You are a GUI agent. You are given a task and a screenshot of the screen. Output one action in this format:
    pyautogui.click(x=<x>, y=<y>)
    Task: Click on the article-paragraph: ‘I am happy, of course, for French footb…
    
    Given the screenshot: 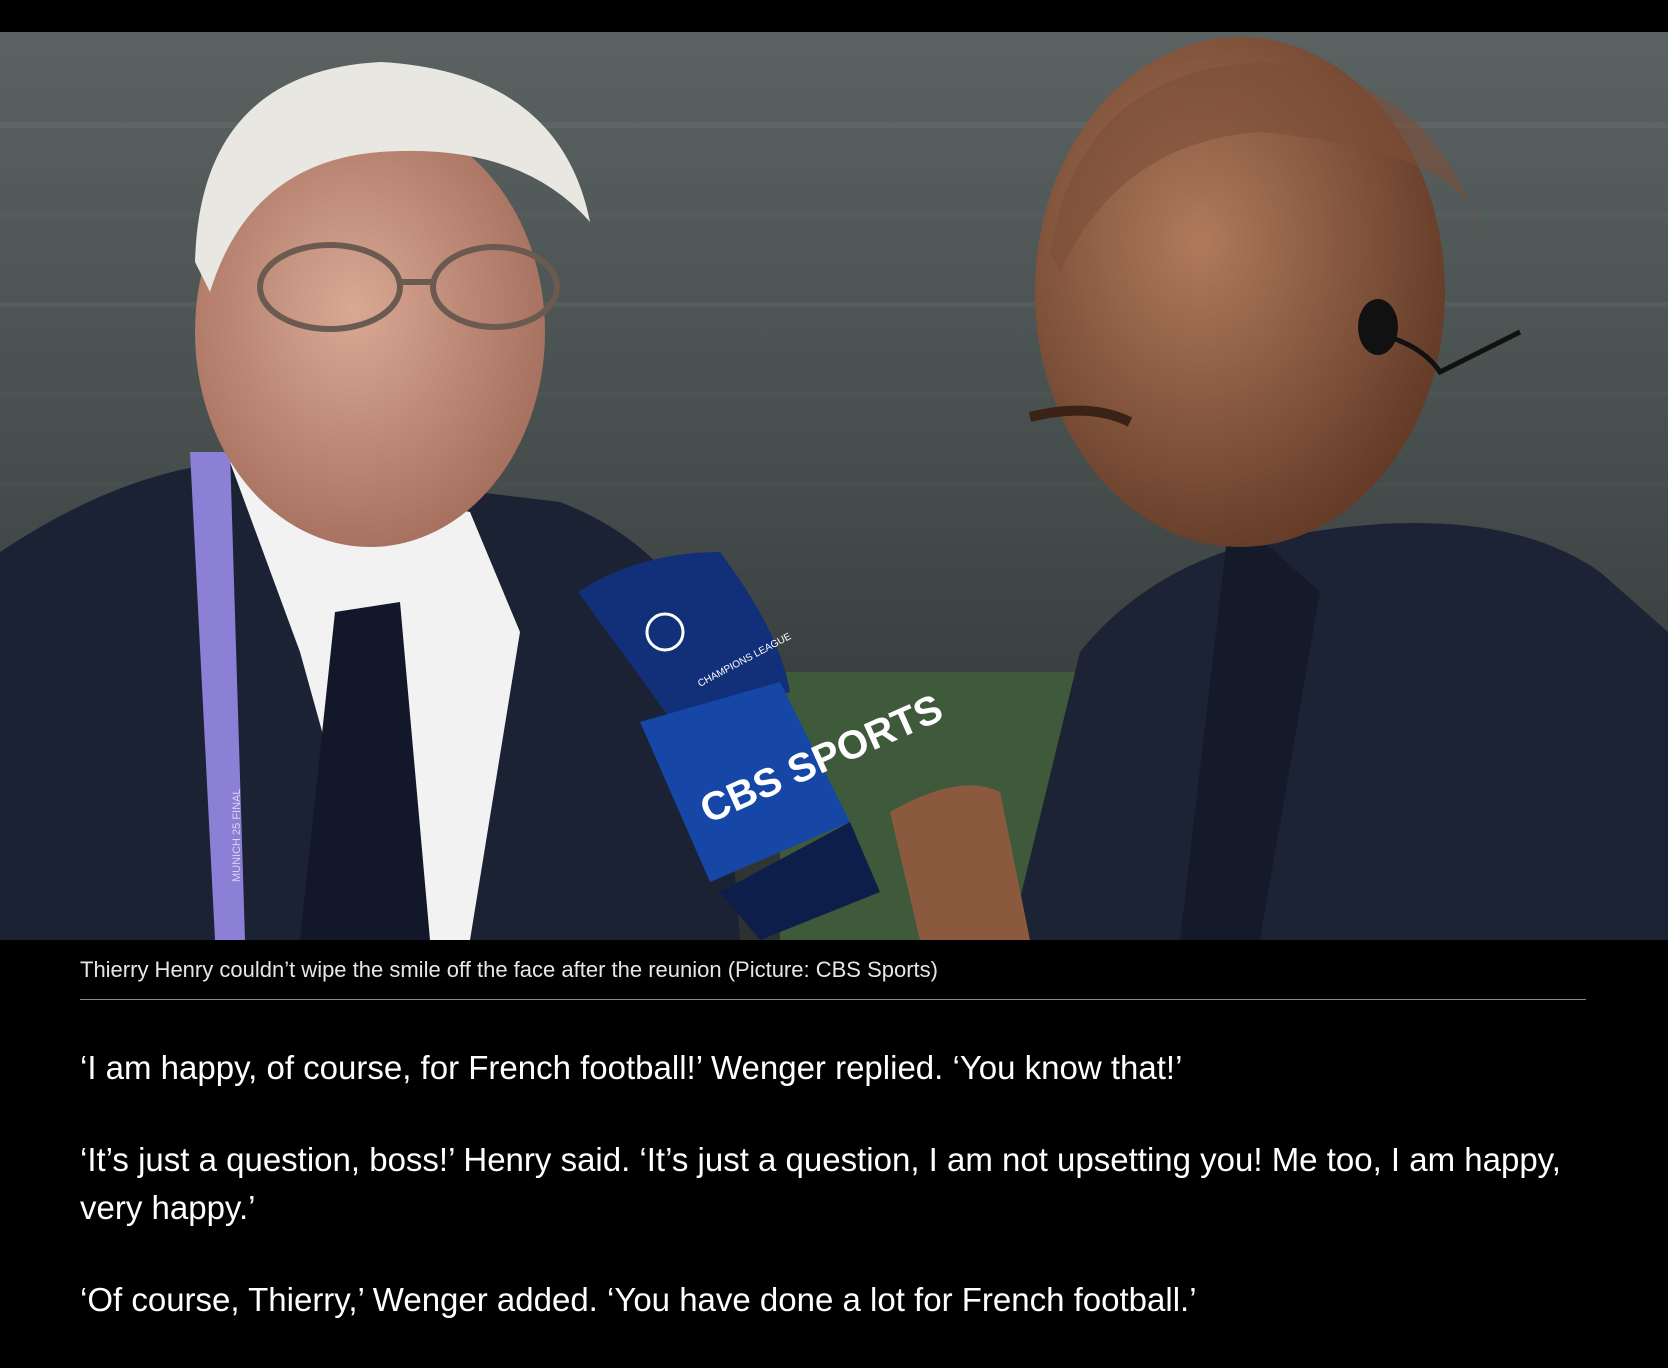 What is the action you would take?
    pyautogui.click(x=631, y=1067)
    